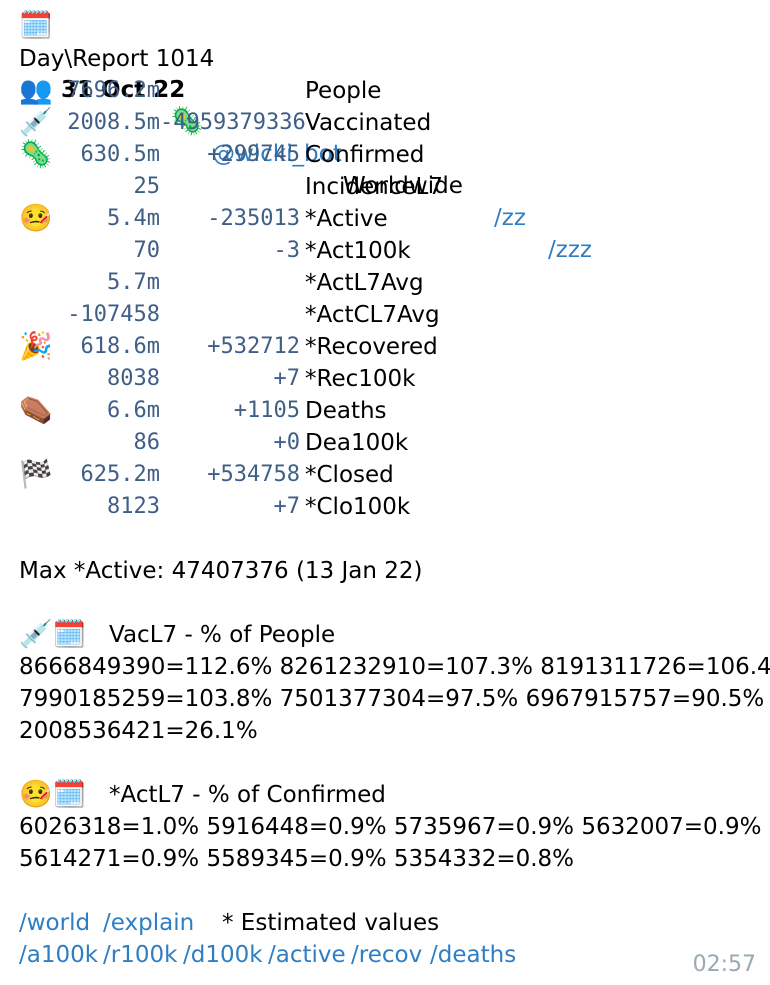 The width and height of the screenshot is (770, 985). Describe the element at coordinates (253, 218) in the screenshot. I see `stat-change: -235013` at that location.